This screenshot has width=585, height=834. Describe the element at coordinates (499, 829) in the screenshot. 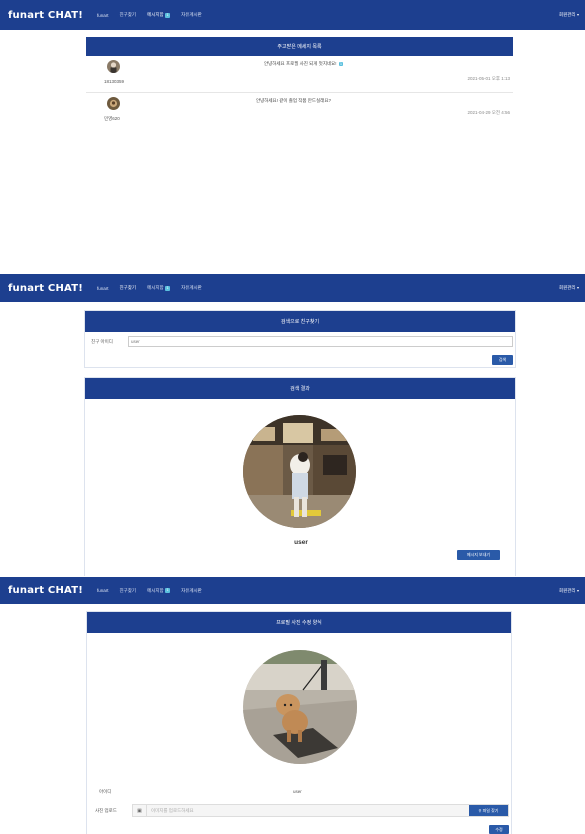

I see `submit-button: 수정` at that location.